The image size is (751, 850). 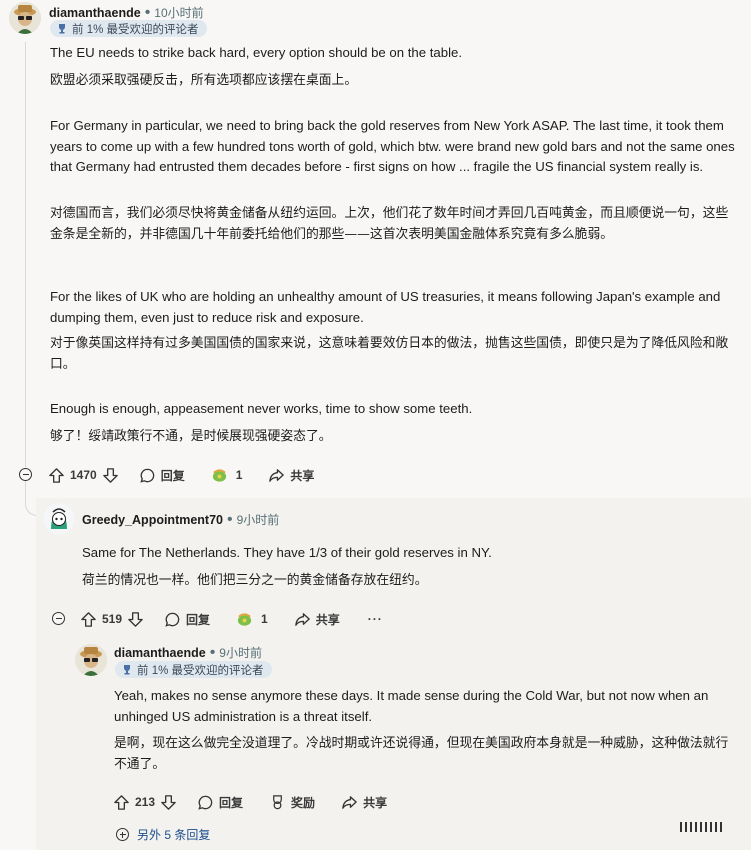 What do you see at coordinates (122, 834) in the screenshot?
I see `expand-plus-icon` at bounding box center [122, 834].